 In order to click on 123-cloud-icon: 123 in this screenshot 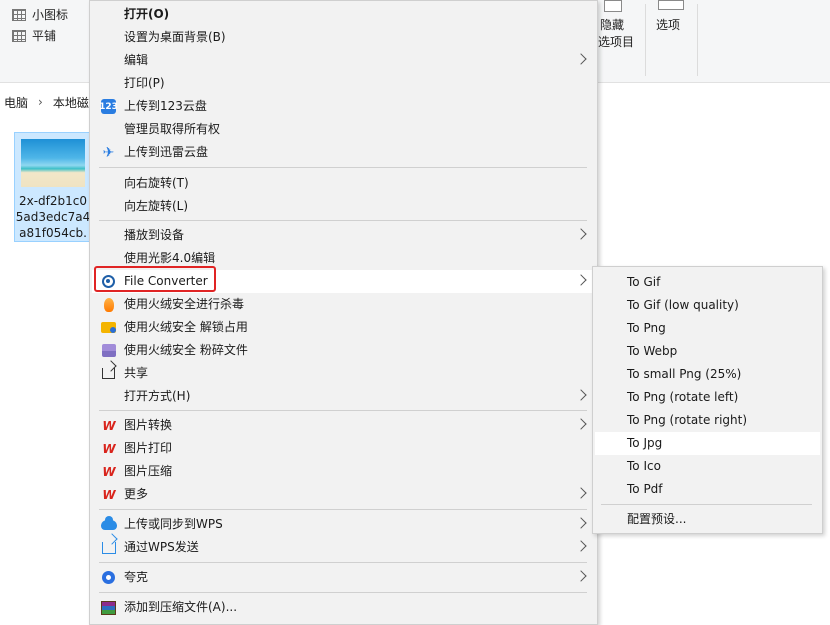, I will do `click(108, 106)`.